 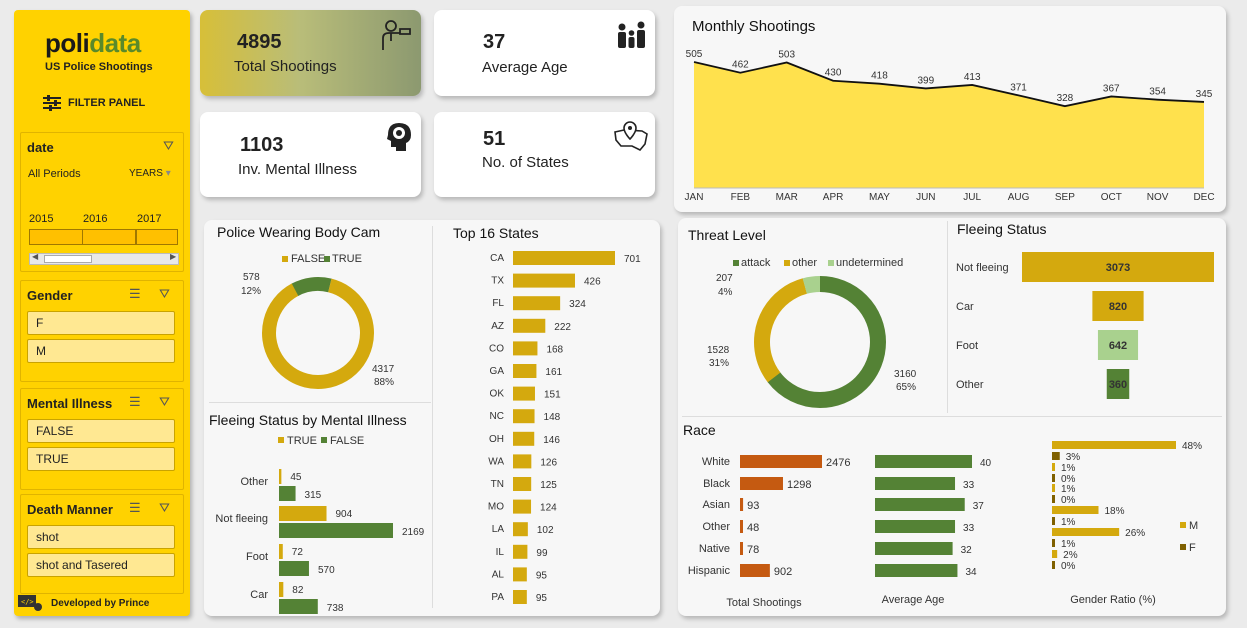 I want to click on gender-option-m: M, so click(x=101, y=351).